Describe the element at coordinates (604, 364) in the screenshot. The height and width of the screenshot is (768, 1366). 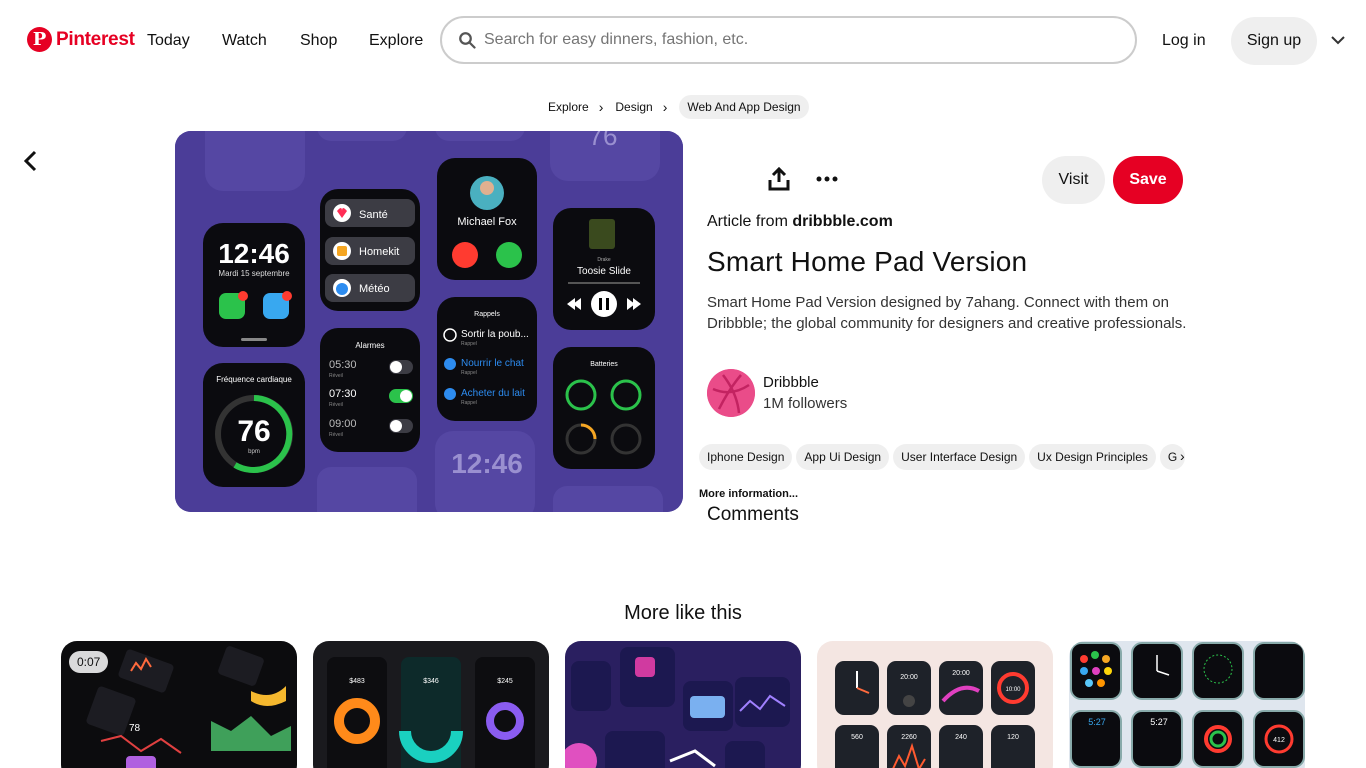
I see `batteries-title: Batteries` at that location.